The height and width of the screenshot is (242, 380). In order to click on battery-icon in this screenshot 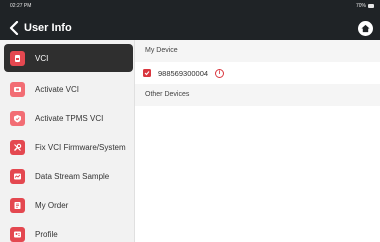, I will do `click(371, 6)`.